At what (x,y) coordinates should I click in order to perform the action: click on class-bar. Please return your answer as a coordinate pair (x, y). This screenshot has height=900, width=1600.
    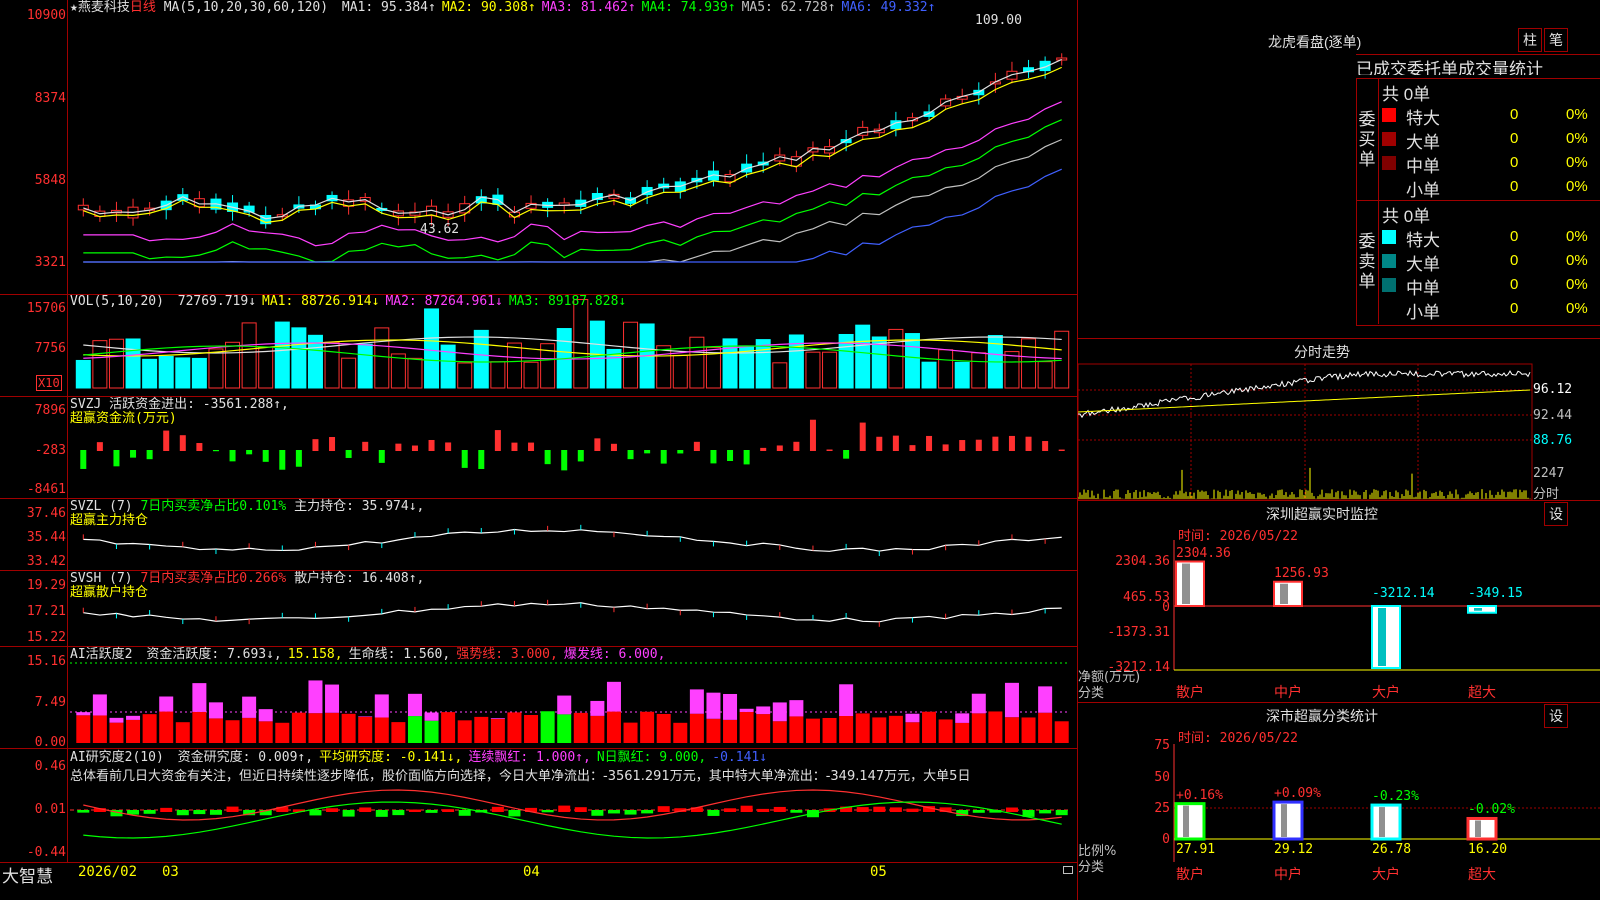
    Looking at the image, I should click on (1288, 820).